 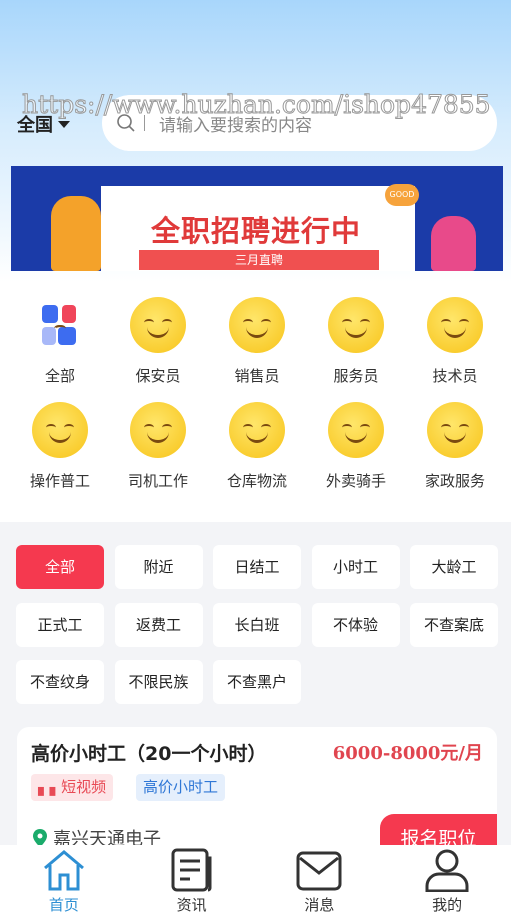 I want to click on category-item: 保安员, so click(x=158, y=341).